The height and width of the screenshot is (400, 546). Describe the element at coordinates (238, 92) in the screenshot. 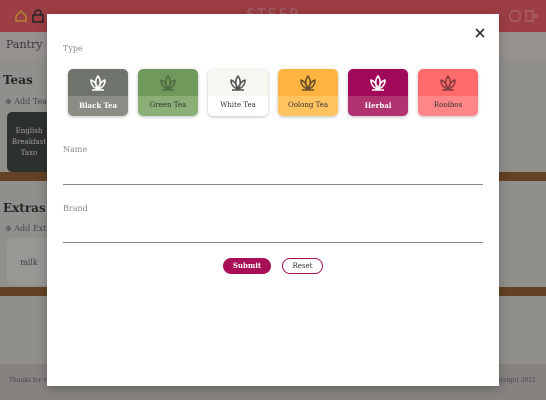

I see `tea-type-card: White Tea` at that location.